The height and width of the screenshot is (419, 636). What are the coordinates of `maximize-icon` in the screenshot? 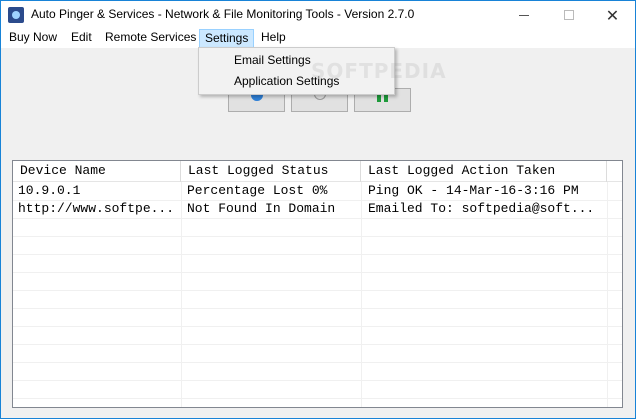 It's located at (568, 15).